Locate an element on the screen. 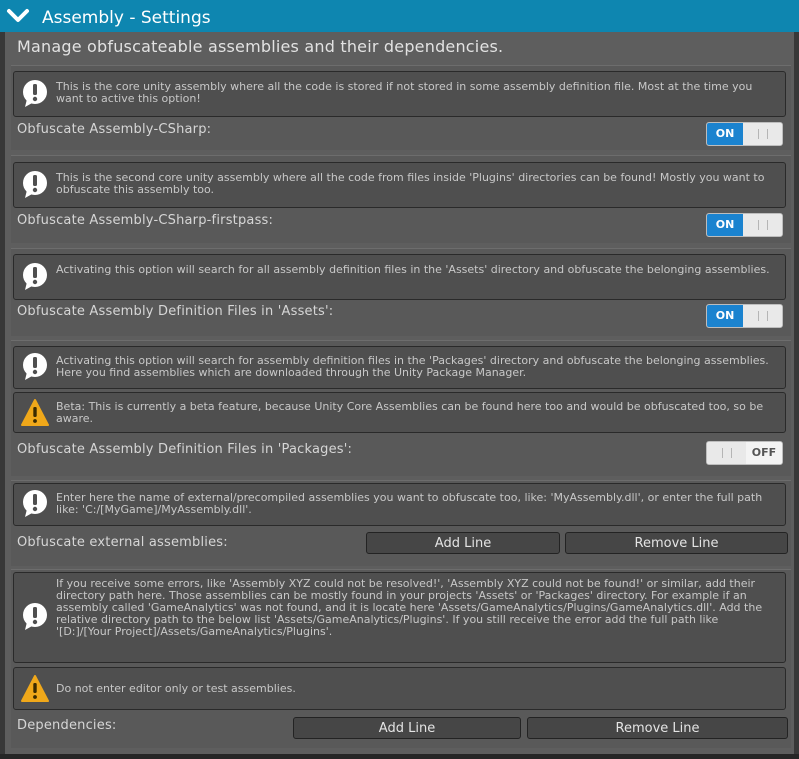 The width and height of the screenshot is (799, 759). toggle-off-label: OFF is located at coordinates (764, 453).